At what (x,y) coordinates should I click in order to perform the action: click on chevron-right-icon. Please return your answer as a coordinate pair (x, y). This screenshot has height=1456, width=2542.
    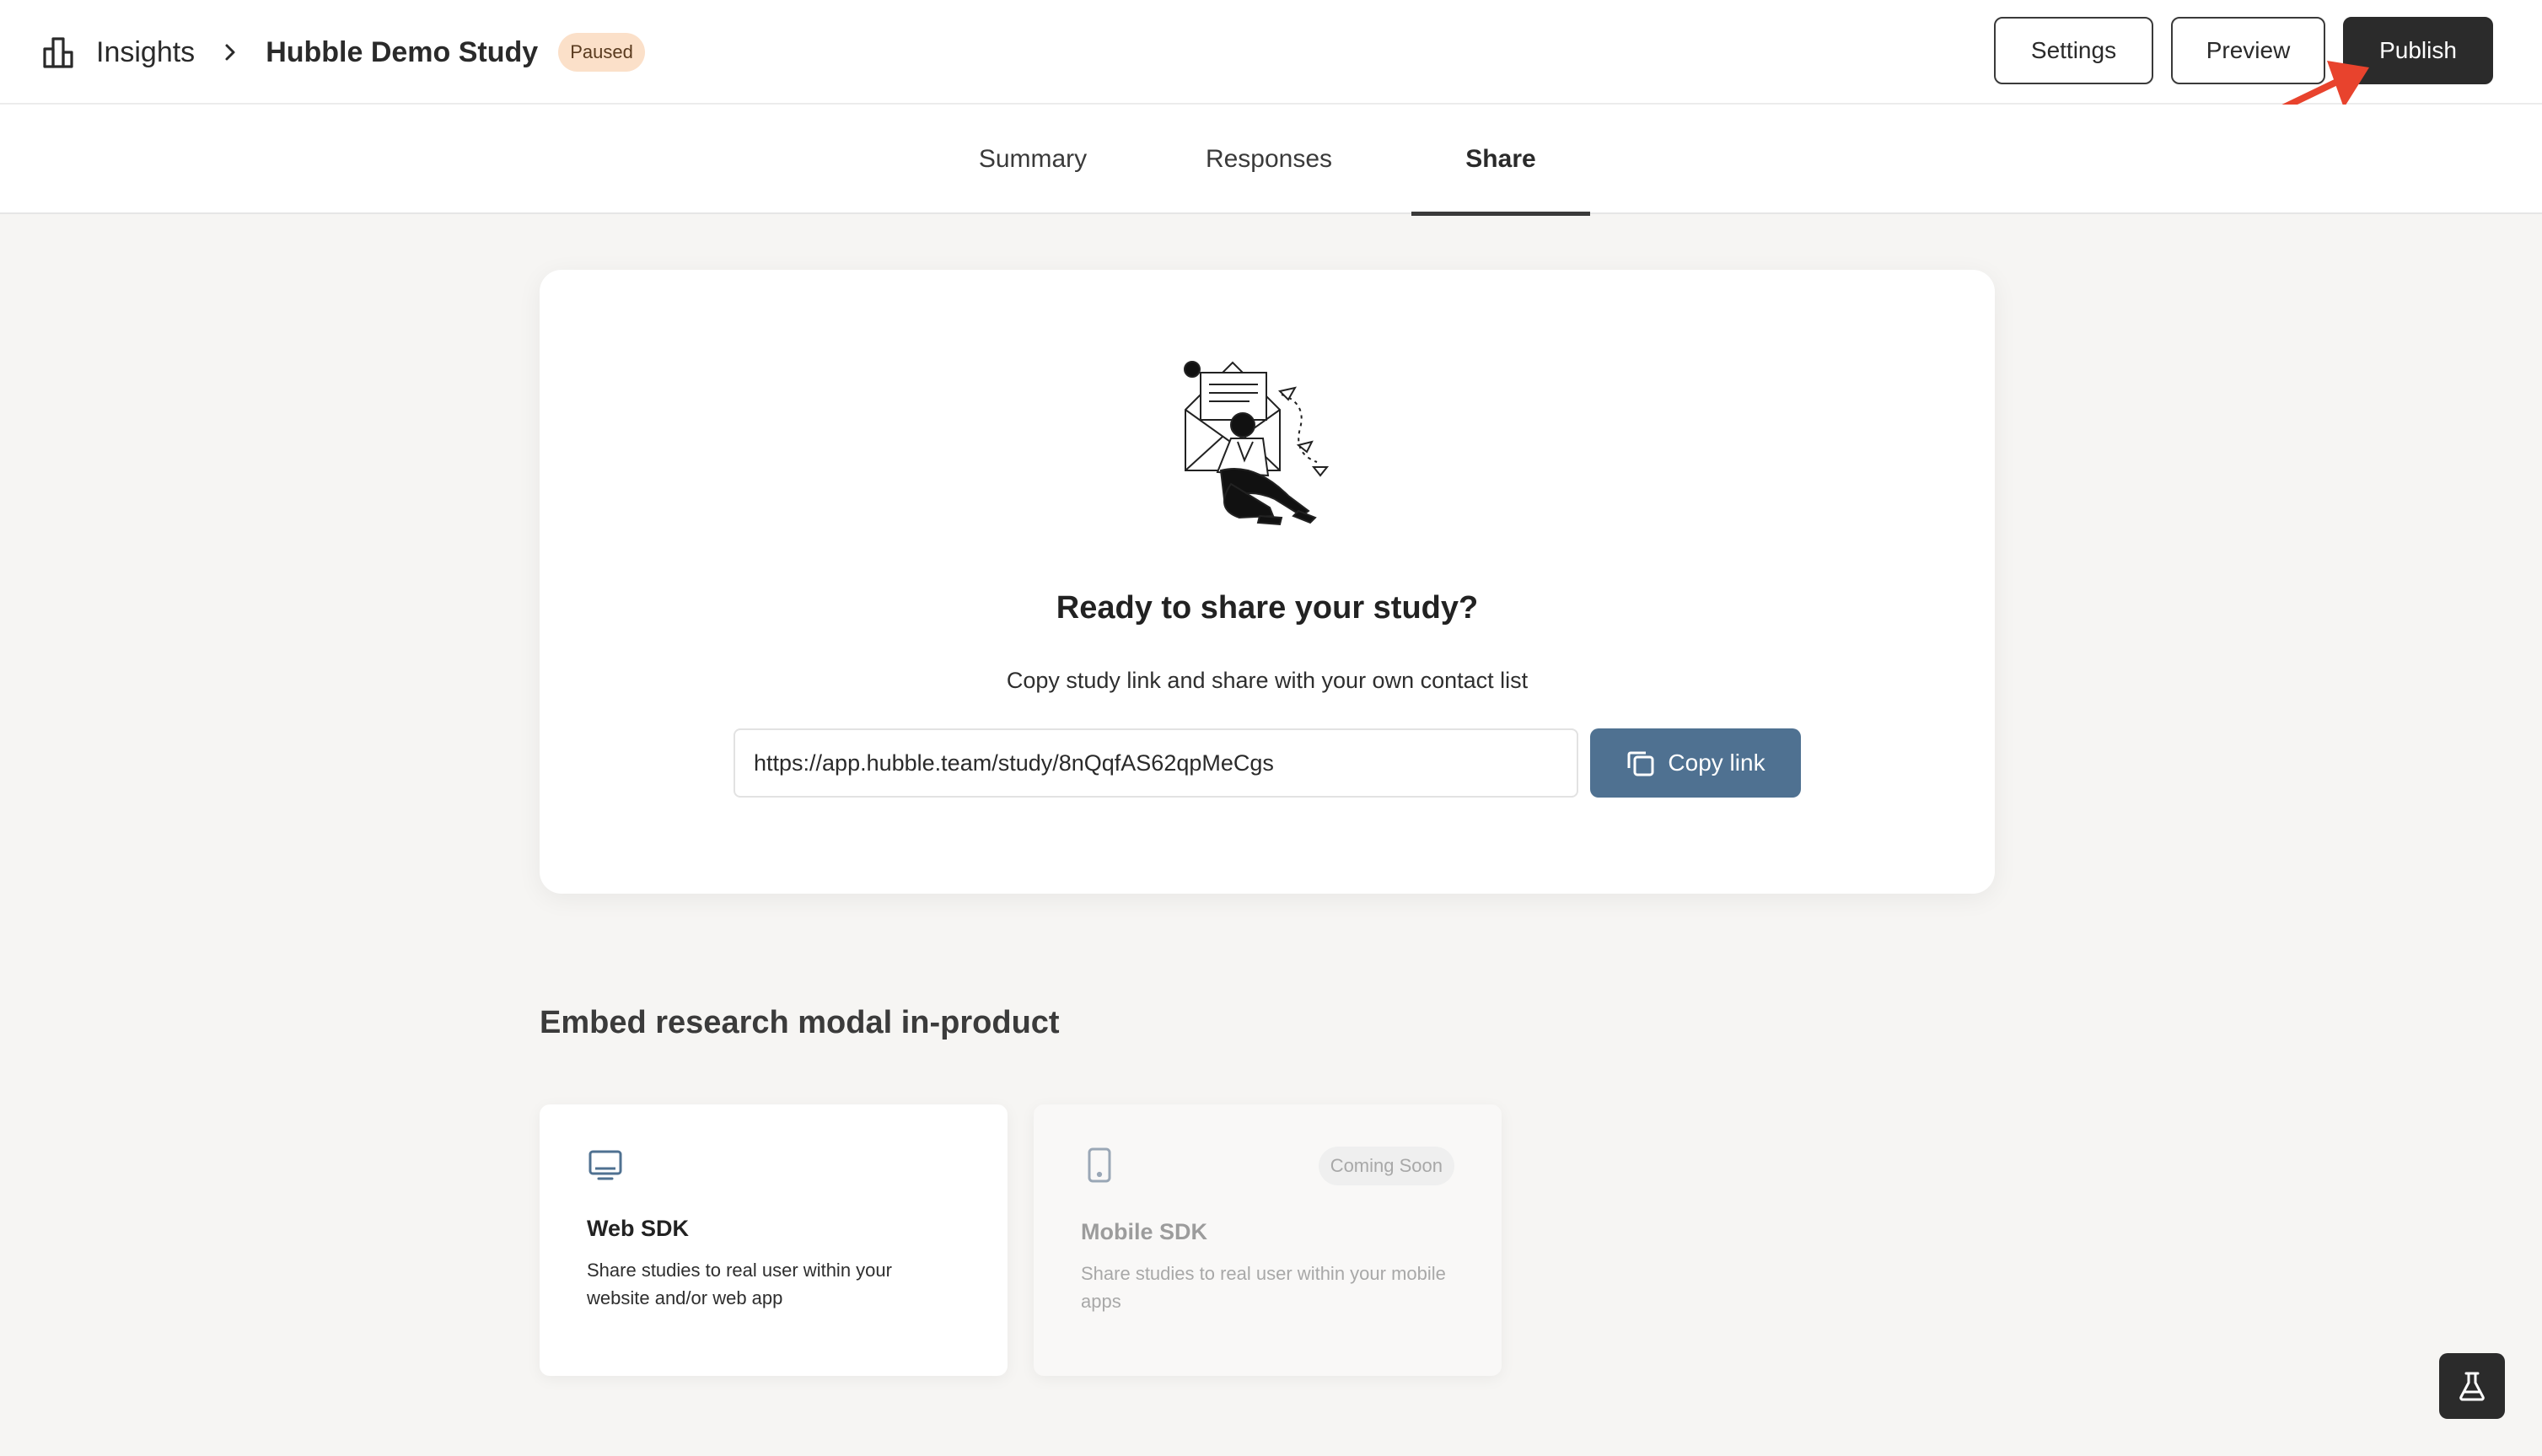
    Looking at the image, I should click on (230, 52).